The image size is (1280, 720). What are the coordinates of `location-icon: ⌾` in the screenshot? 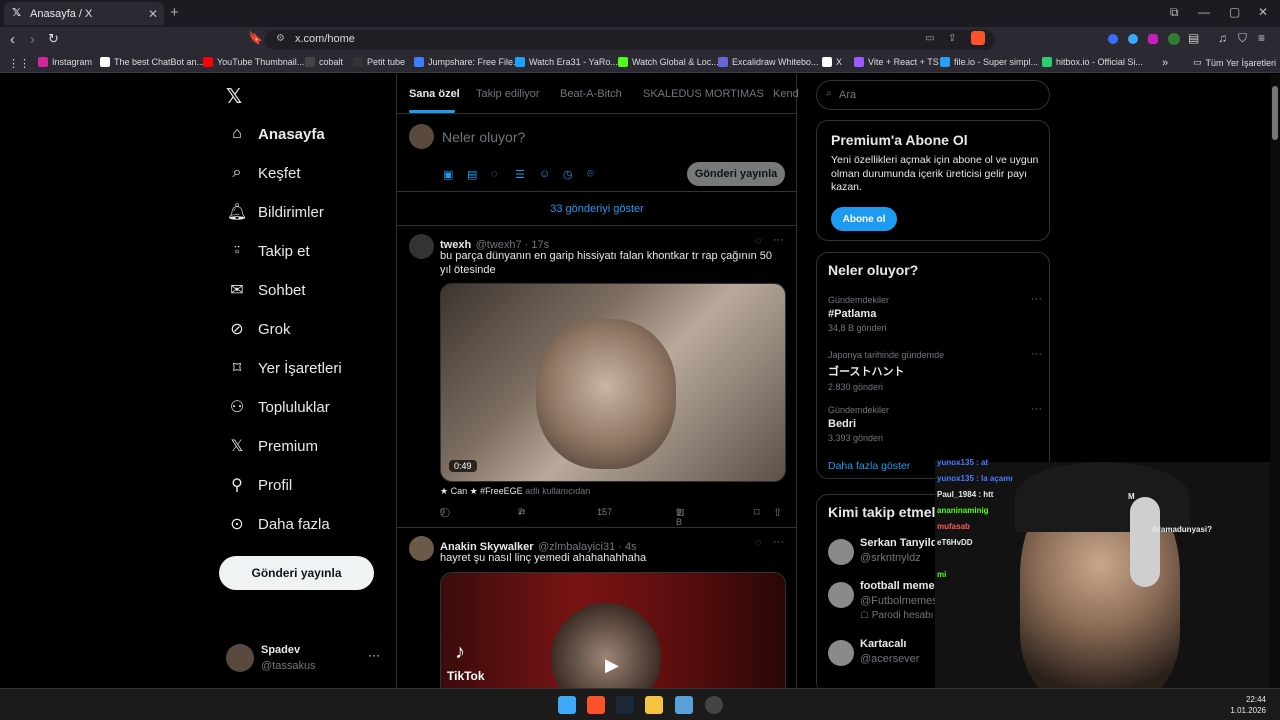 It's located at (590, 174).